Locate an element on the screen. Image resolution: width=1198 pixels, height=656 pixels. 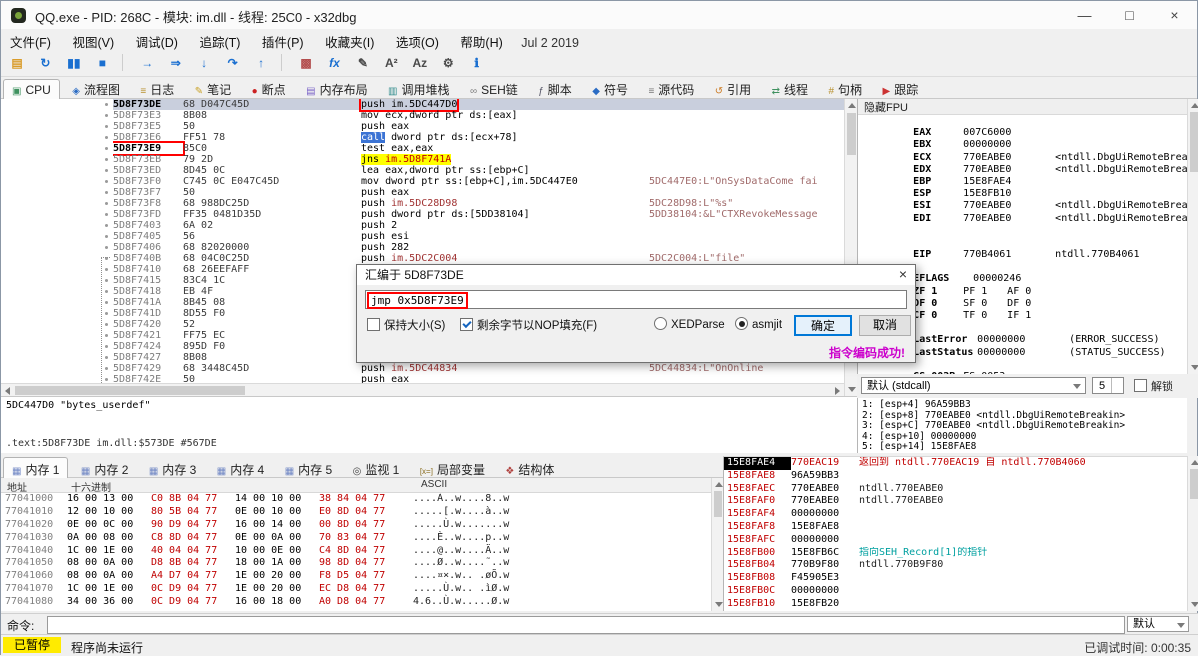
argument-row: 1: [esp+4] 96A59BB3 is located at coordinates (1024, 405).